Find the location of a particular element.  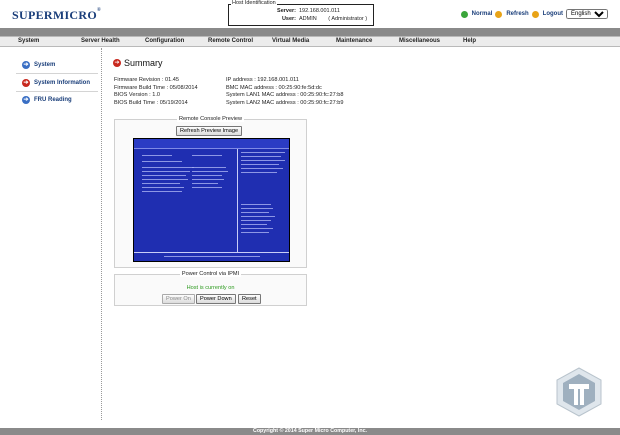

watermark-logo-icon is located at coordinates (579, 392).